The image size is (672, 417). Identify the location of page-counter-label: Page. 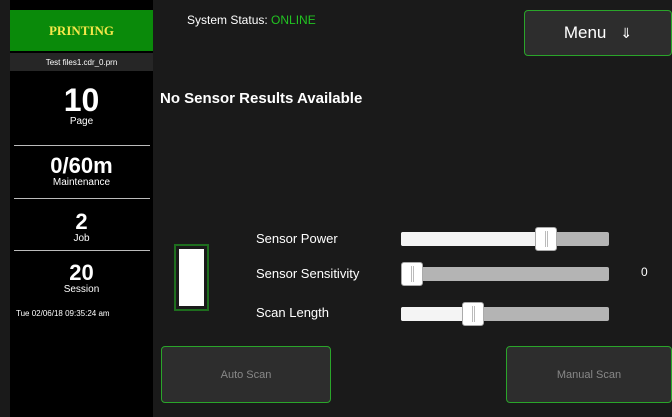
(81, 121).